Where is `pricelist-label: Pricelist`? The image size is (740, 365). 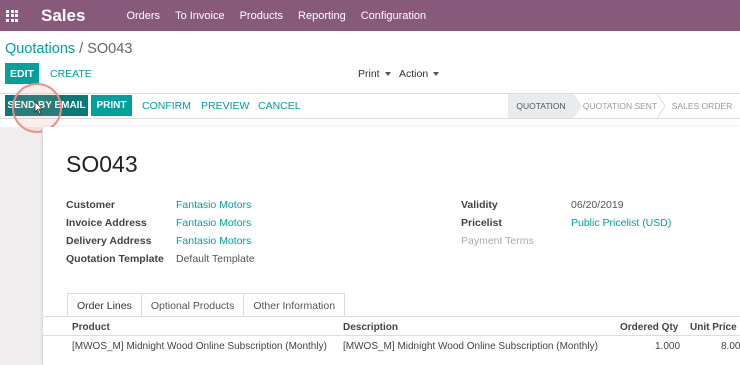 pricelist-label: Pricelist is located at coordinates (481, 223).